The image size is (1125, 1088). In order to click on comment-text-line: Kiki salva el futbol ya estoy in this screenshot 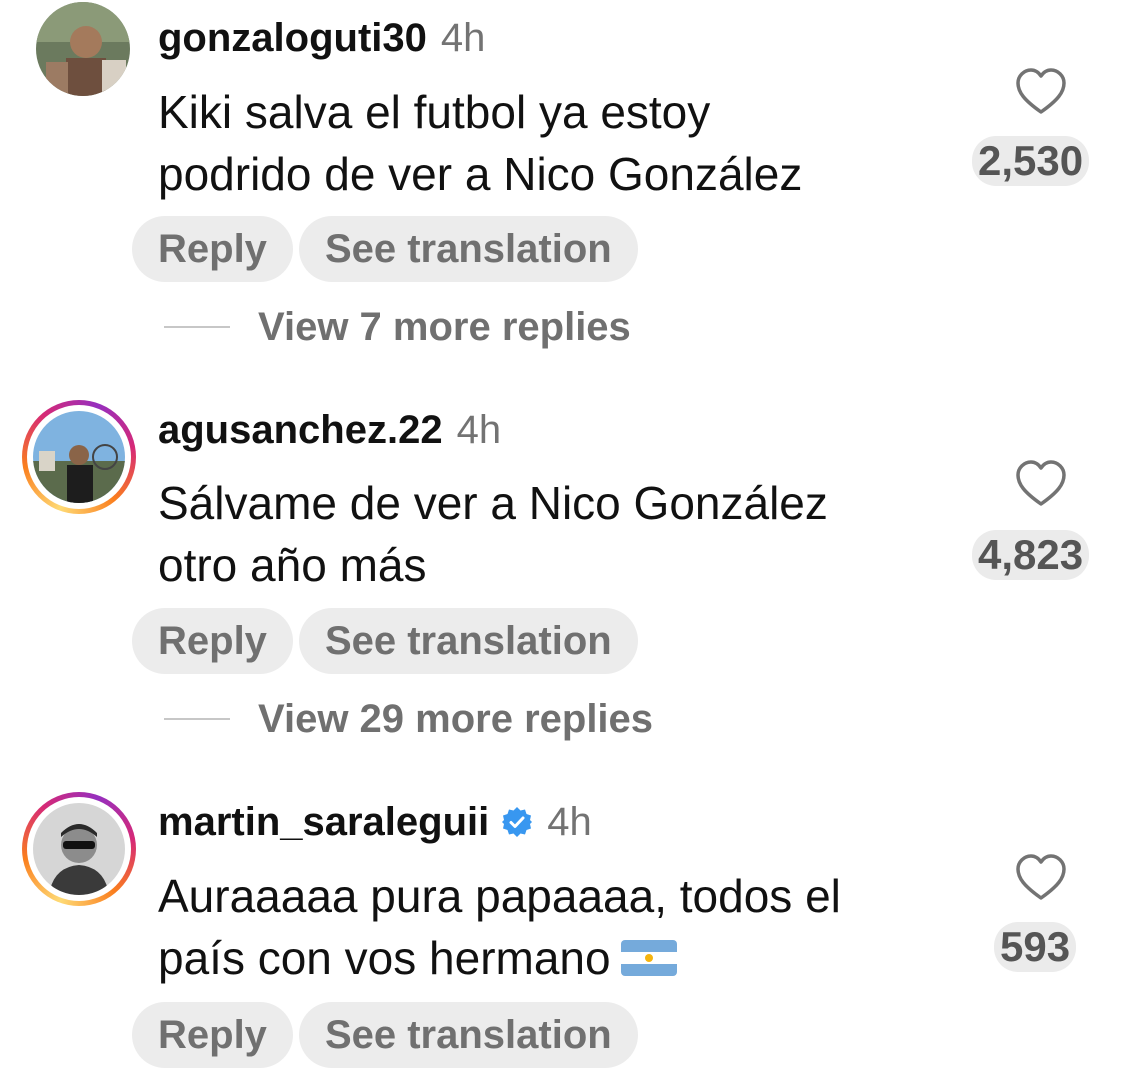, I will do `click(434, 112)`.